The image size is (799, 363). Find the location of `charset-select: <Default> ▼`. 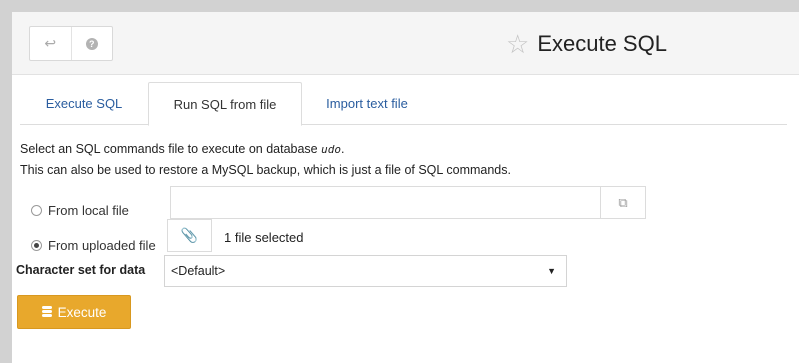

charset-select: <Default> ▼ is located at coordinates (365, 271).